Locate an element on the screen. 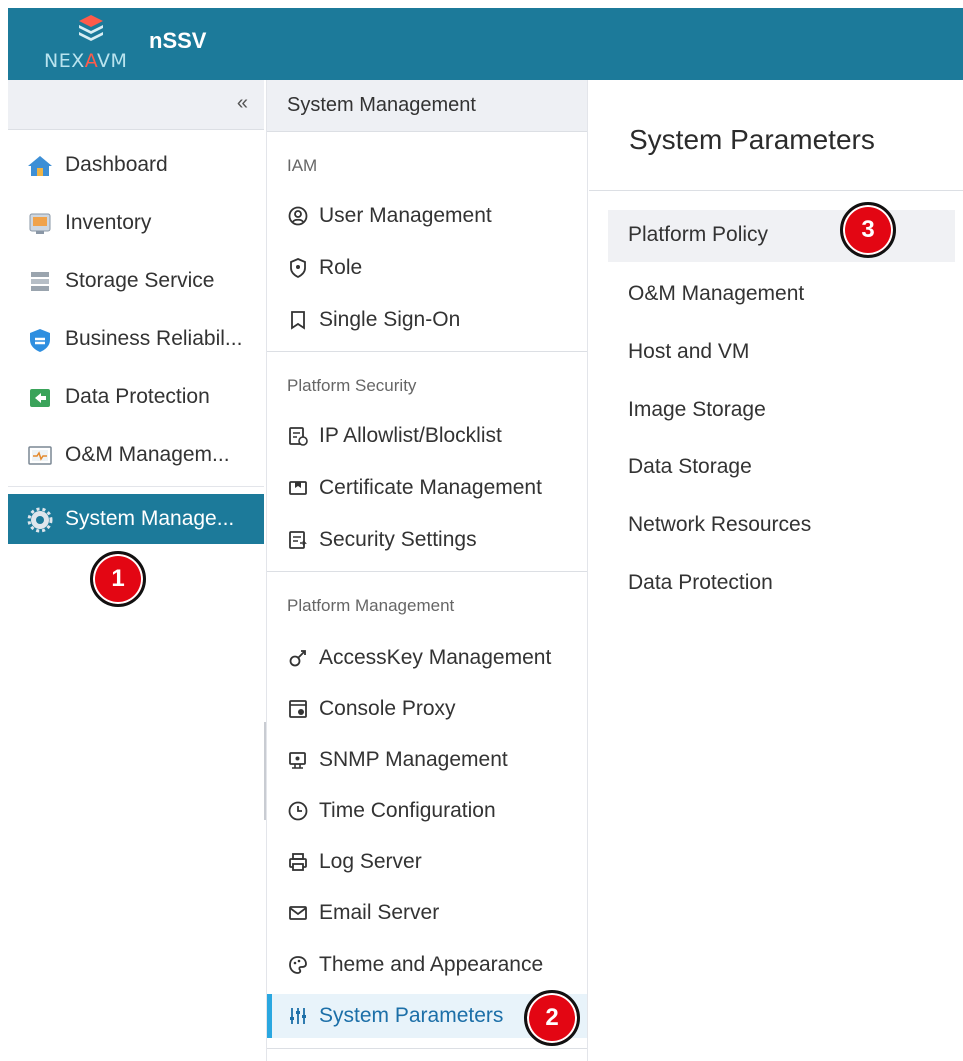 The width and height of the screenshot is (963, 1061). submenu-item-label: Role is located at coordinates (341, 267).